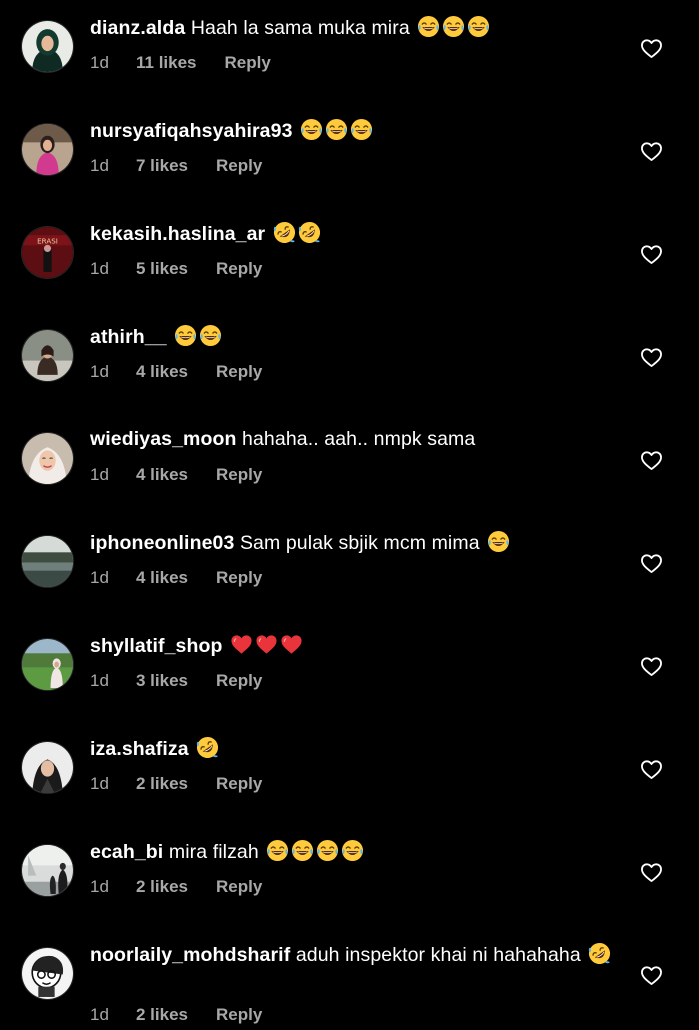  What do you see at coordinates (162, 166) in the screenshot?
I see `comment-likes-count: 7 likes` at bounding box center [162, 166].